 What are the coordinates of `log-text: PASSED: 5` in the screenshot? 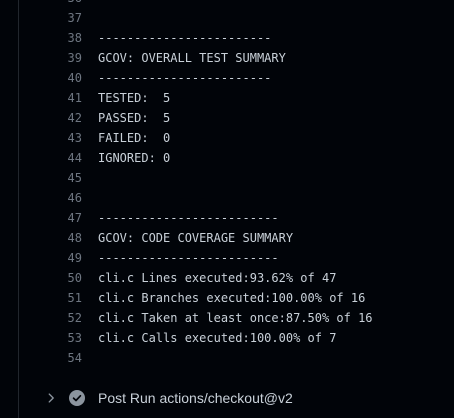 It's located at (134, 118).